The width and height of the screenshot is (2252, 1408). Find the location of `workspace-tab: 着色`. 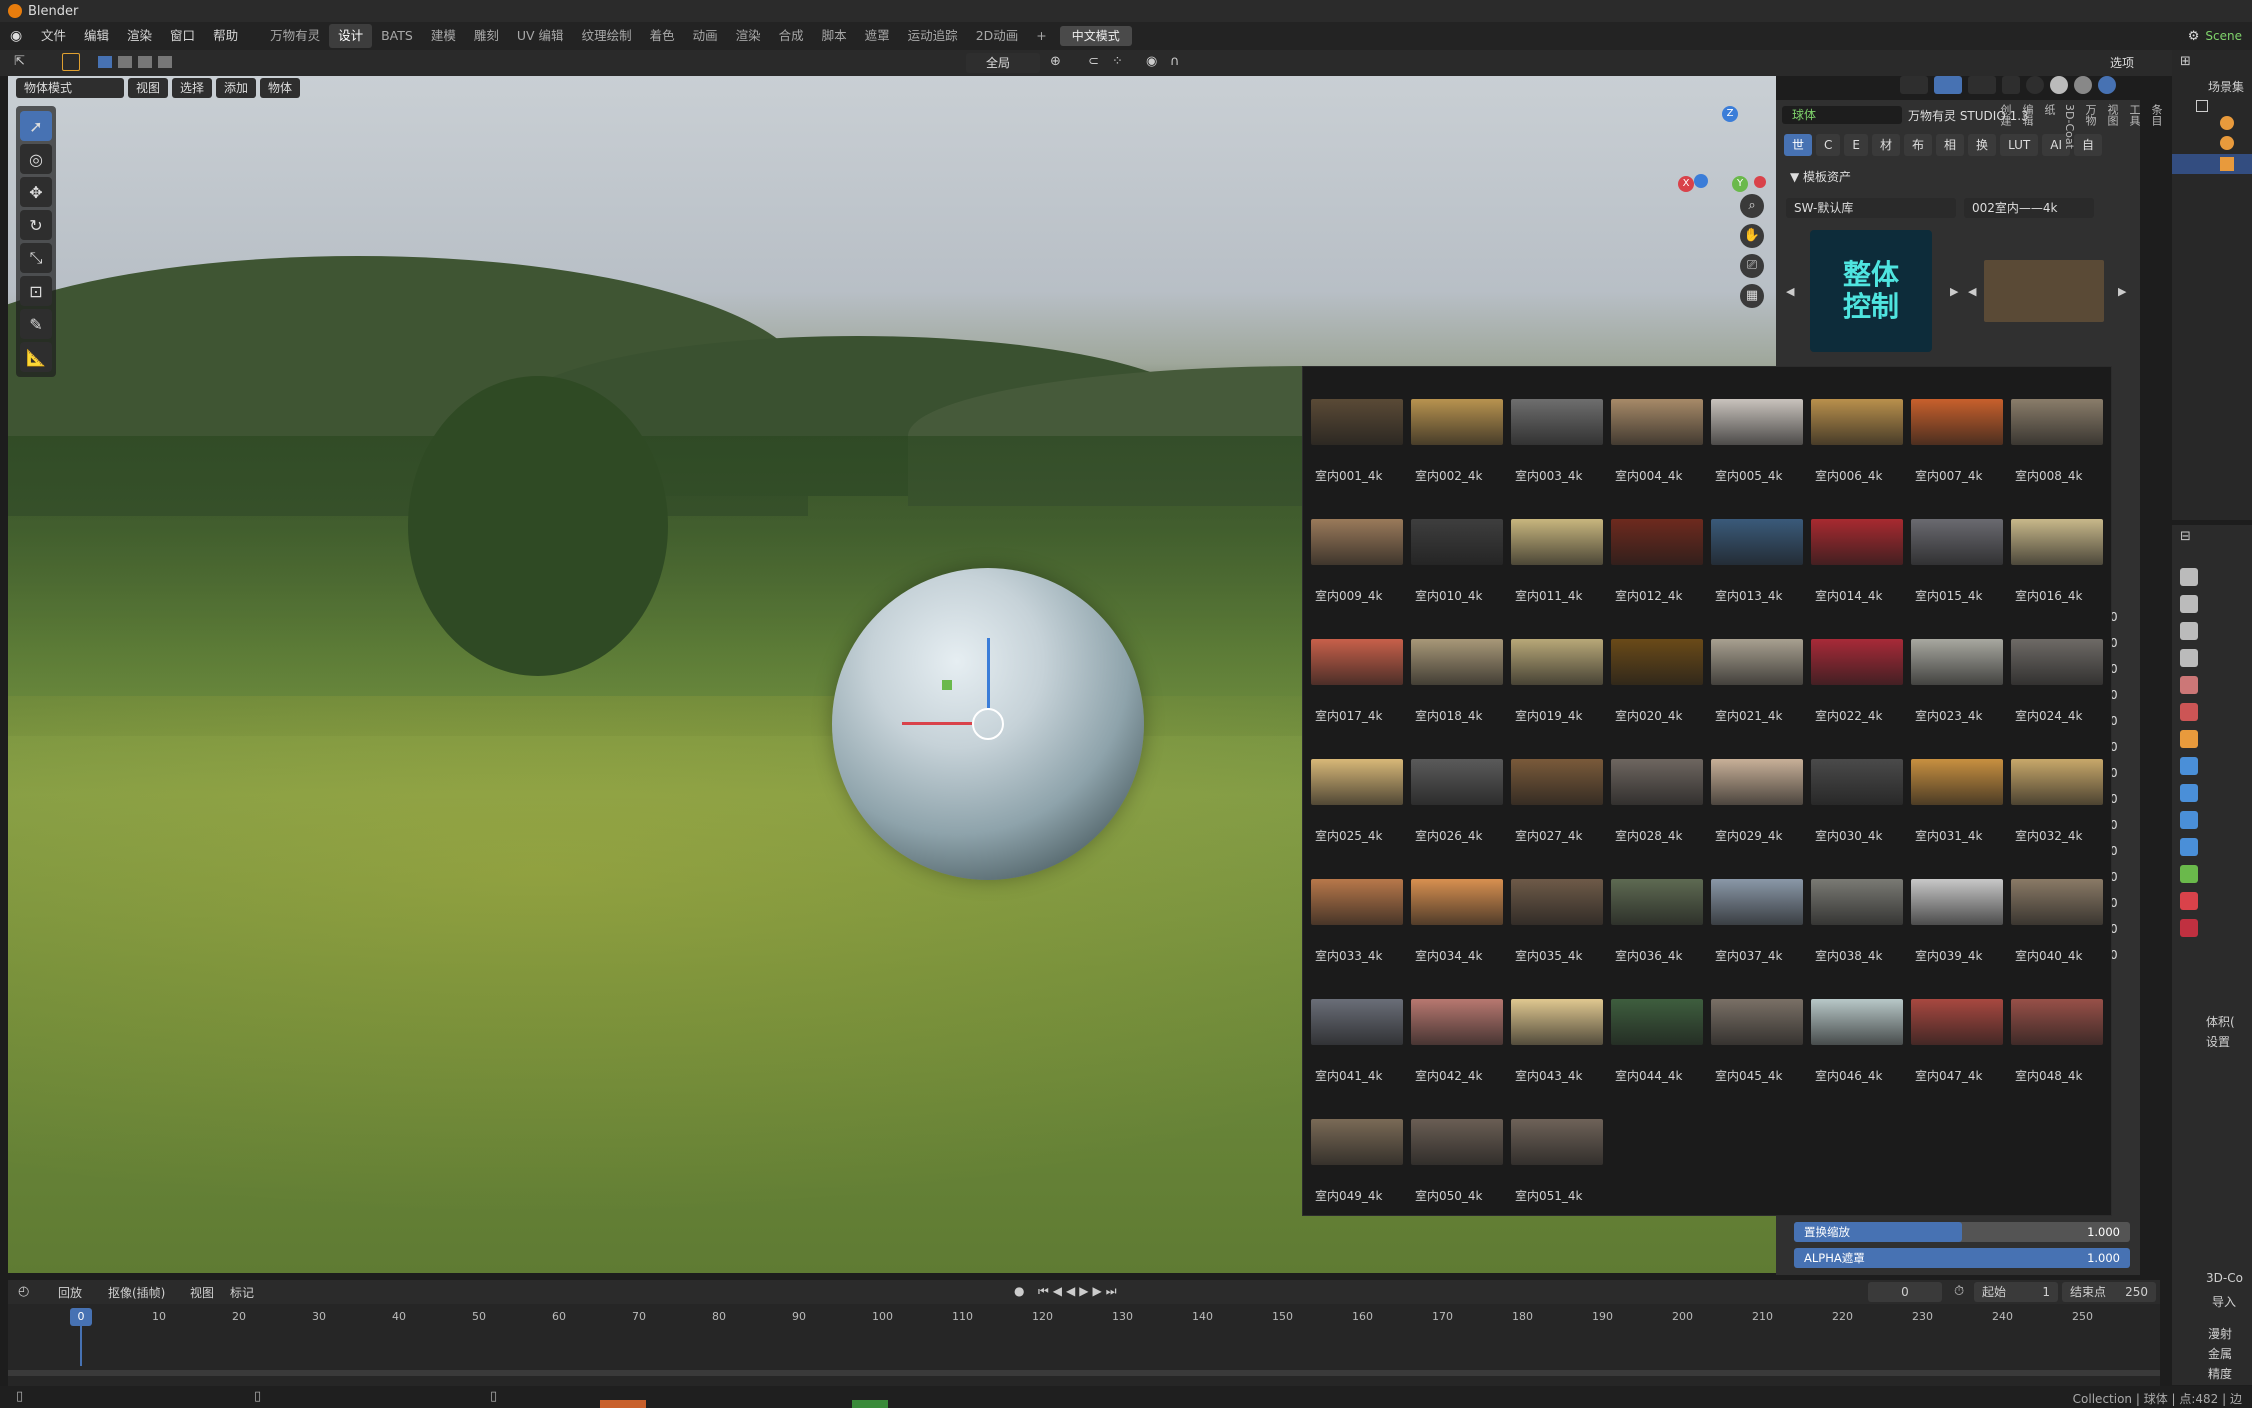

workspace-tab: 着色 is located at coordinates (662, 36).